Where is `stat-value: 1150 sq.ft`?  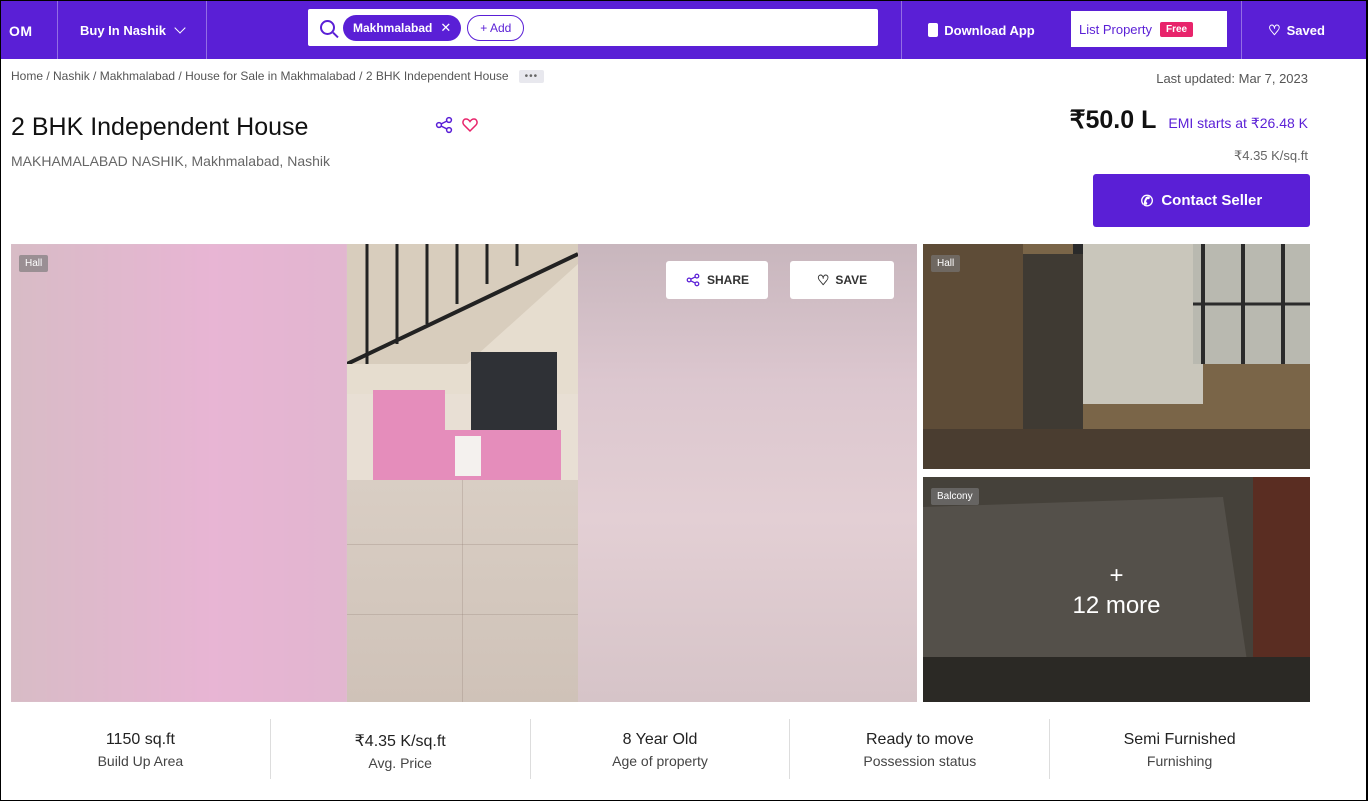
stat-value: 1150 sq.ft is located at coordinates (140, 739).